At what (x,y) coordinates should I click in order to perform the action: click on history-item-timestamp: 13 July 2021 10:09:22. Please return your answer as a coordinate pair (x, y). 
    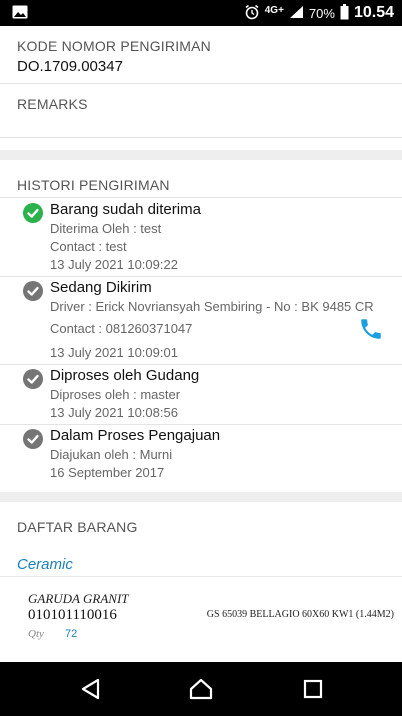
    Looking at the image, I should click on (114, 264).